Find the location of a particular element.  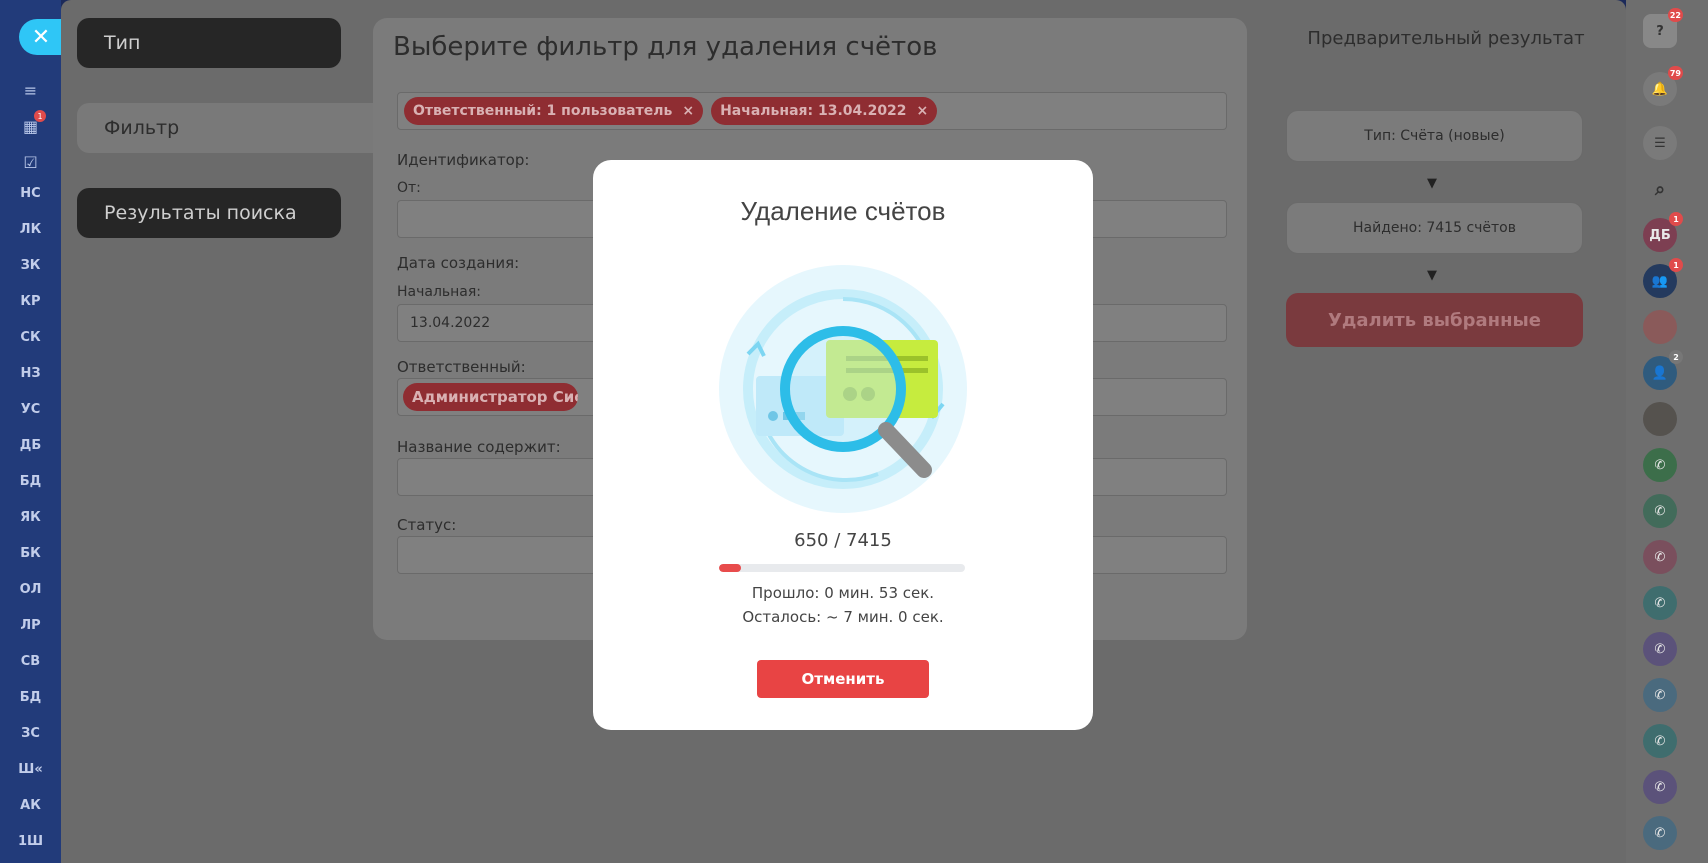

left-sidebar-item: УС is located at coordinates (30, 409).